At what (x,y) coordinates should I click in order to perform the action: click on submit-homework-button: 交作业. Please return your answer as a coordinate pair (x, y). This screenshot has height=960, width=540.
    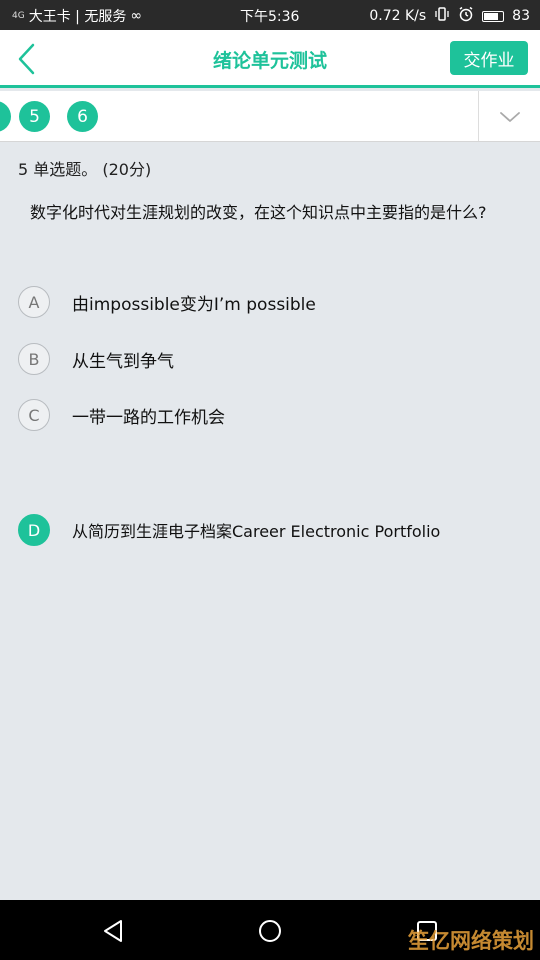
    Looking at the image, I should click on (489, 58).